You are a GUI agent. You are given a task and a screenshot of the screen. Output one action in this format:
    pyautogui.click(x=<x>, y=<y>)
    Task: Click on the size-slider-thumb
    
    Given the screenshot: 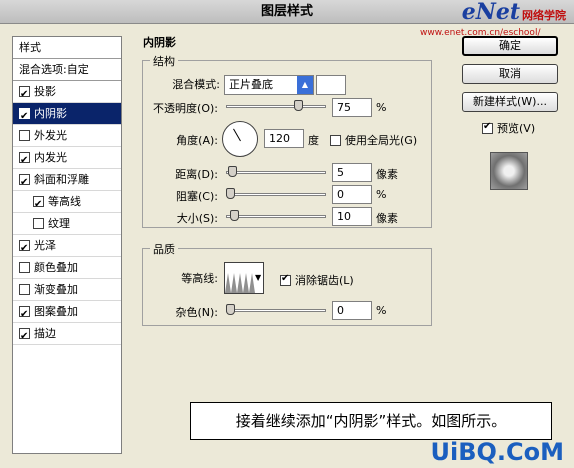 What is the action you would take?
    pyautogui.click(x=234, y=215)
    